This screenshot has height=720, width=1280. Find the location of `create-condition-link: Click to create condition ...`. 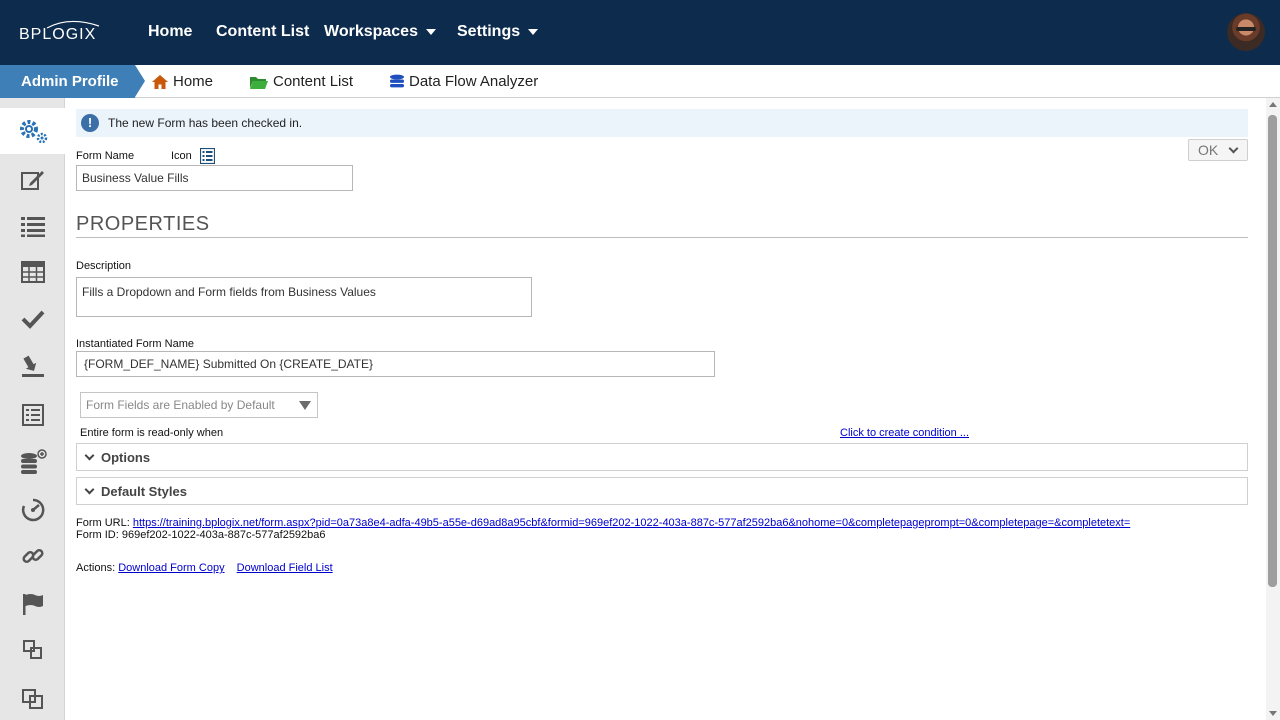

create-condition-link: Click to create condition ... is located at coordinates (904, 433).